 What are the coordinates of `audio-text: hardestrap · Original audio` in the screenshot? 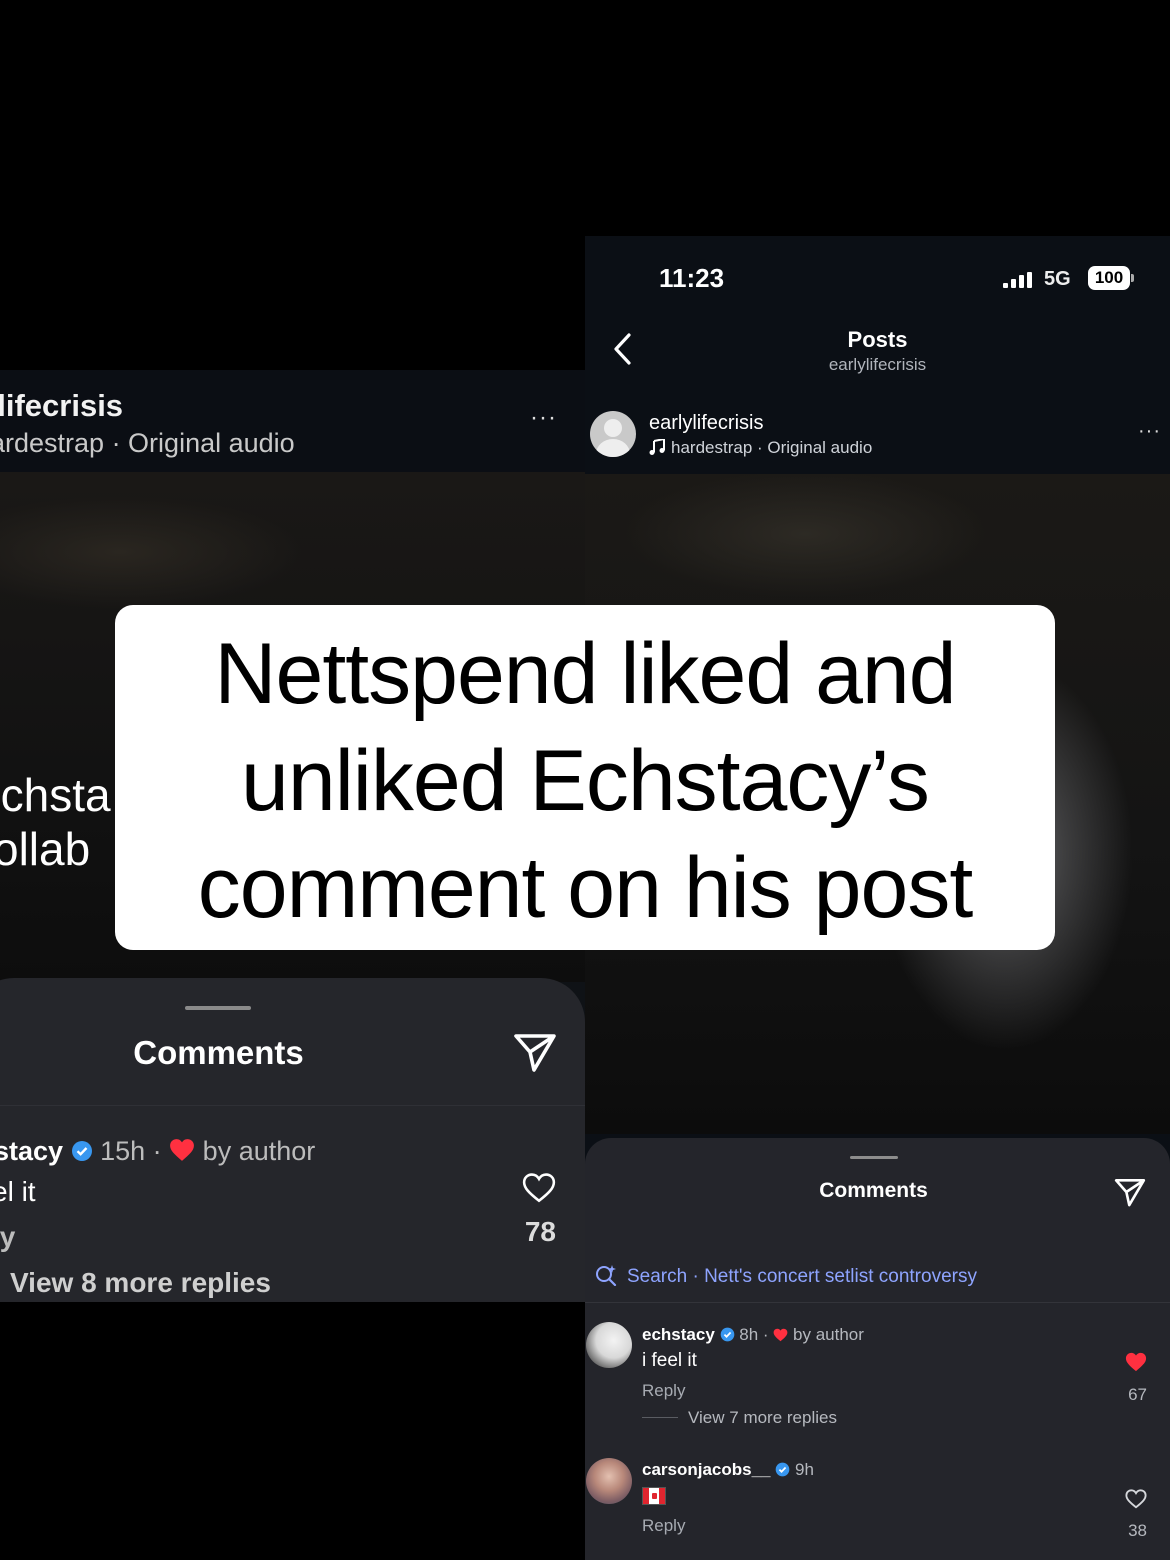 It's located at (772, 447).